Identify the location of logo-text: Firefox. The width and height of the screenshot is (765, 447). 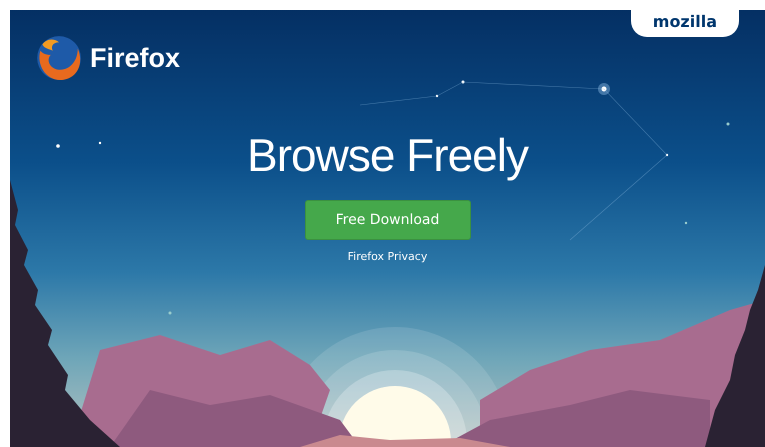
(135, 58).